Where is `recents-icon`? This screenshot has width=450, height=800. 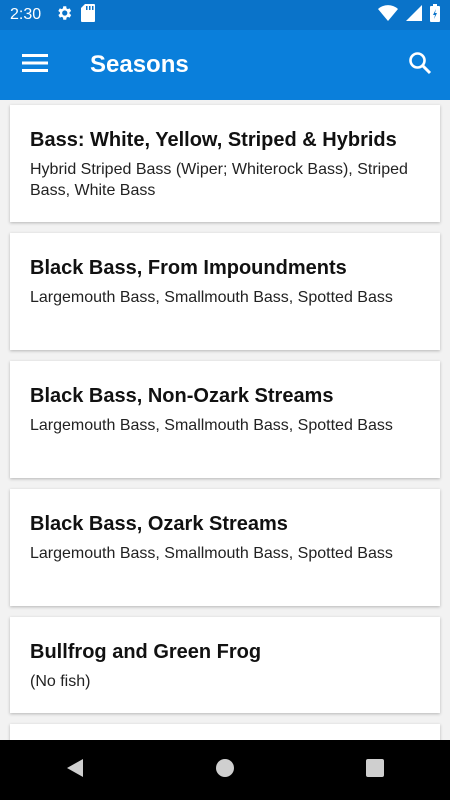 recents-icon is located at coordinates (375, 770).